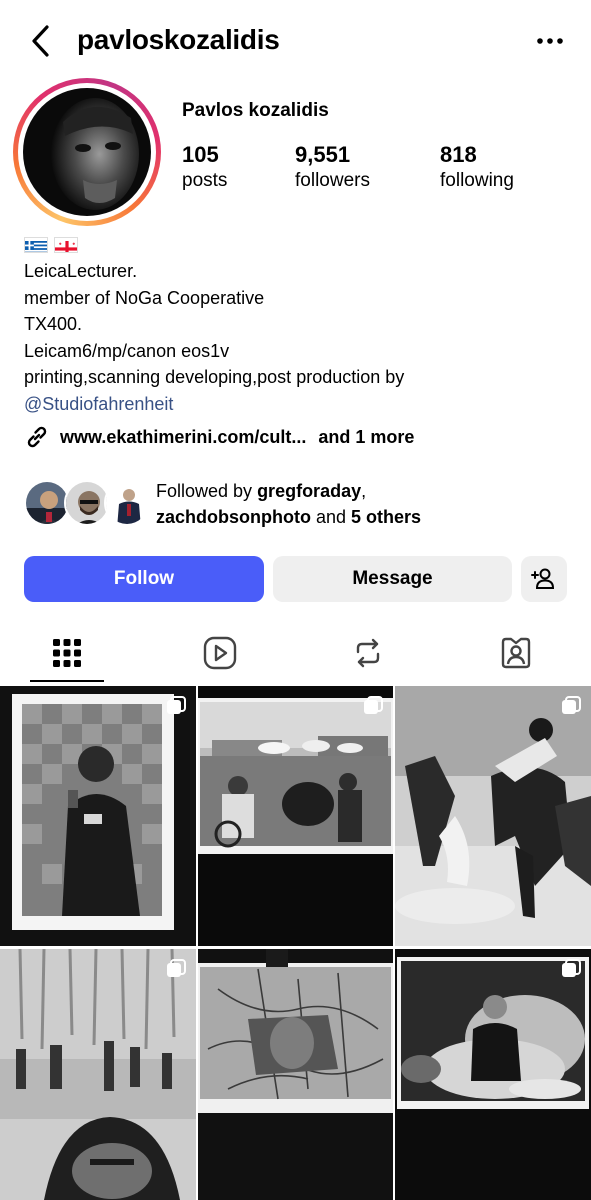 This screenshot has width=591, height=1200. What do you see at coordinates (81, 271) in the screenshot?
I see `bio-line: LeicaLecturer.` at bounding box center [81, 271].